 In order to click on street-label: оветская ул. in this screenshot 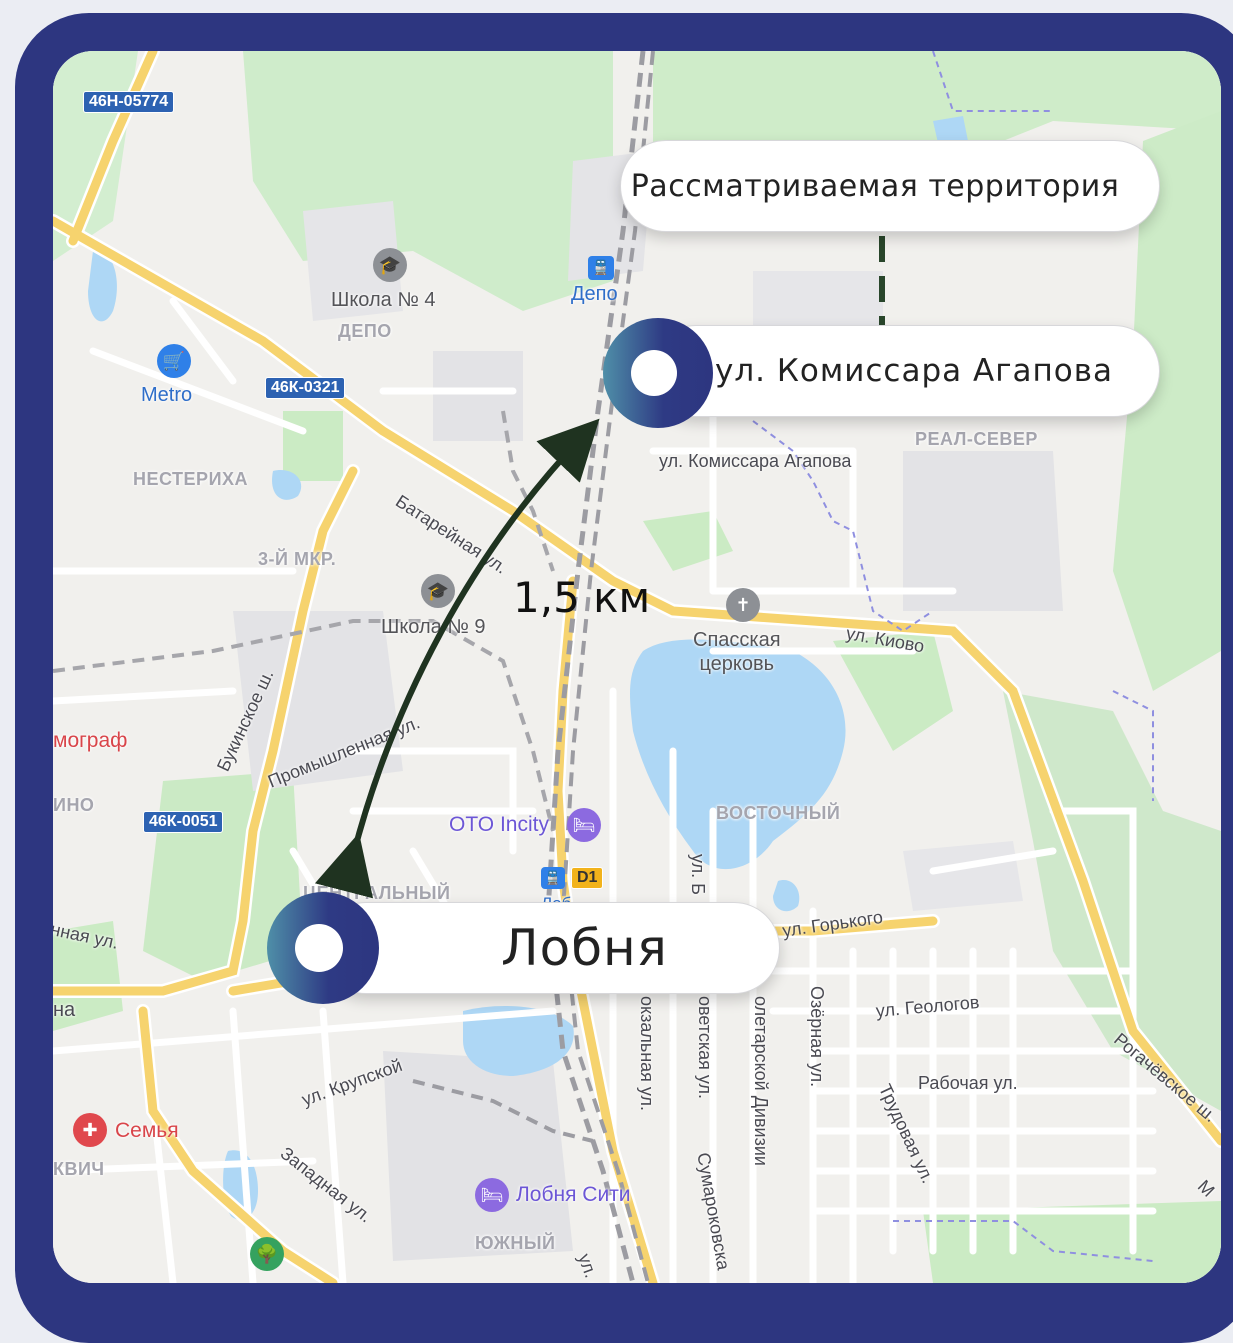, I will do `click(705, 1047)`.